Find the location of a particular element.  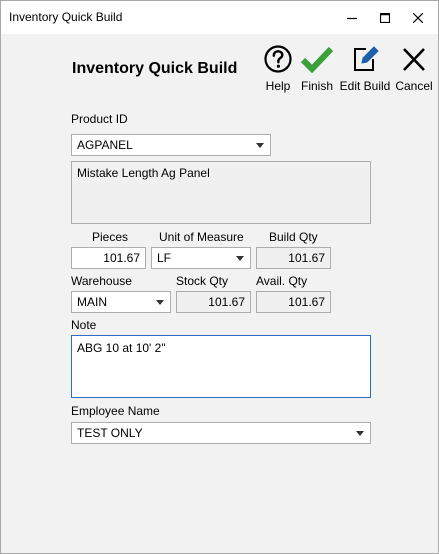

note-value: ABG 10 at 10' 2" is located at coordinates (121, 348).